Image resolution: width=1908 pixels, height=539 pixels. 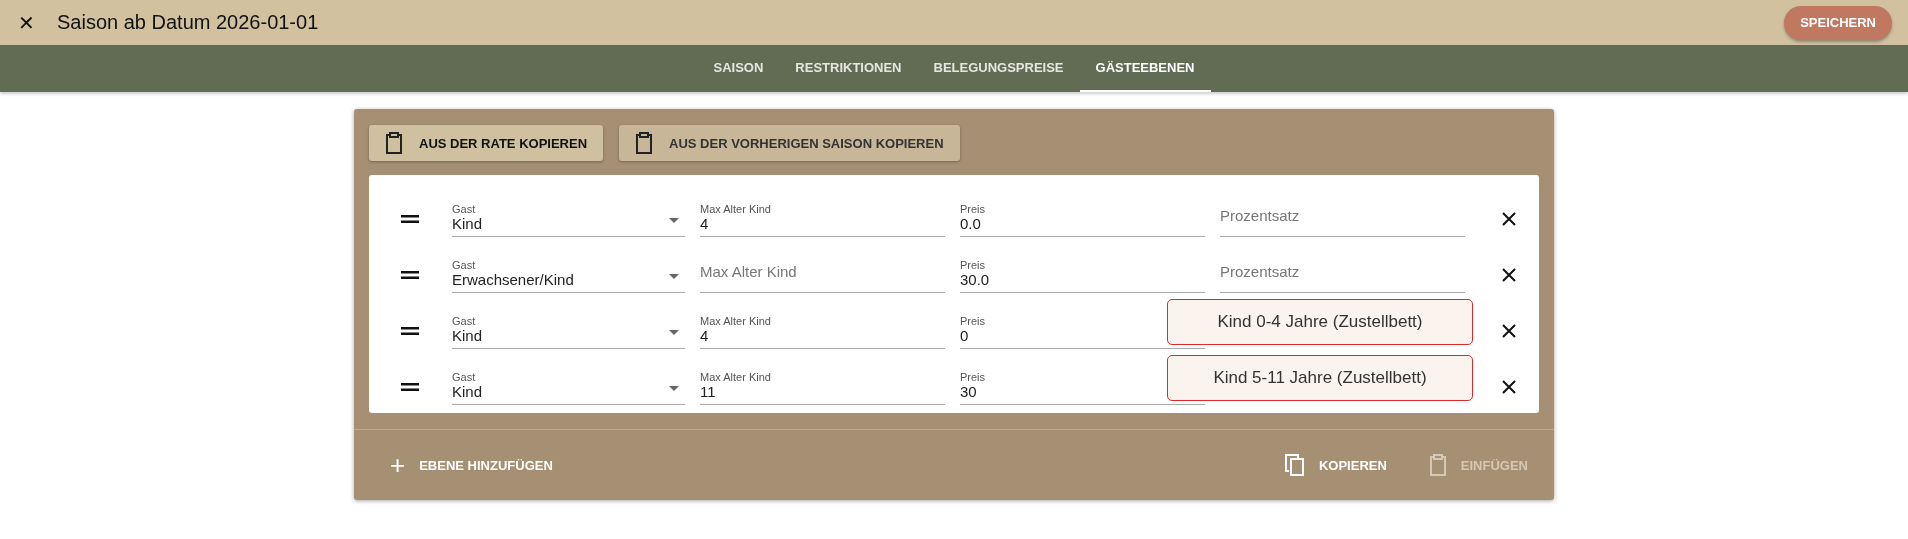 What do you see at coordinates (26, 22) in the screenshot?
I see `close-button: ✕` at bounding box center [26, 22].